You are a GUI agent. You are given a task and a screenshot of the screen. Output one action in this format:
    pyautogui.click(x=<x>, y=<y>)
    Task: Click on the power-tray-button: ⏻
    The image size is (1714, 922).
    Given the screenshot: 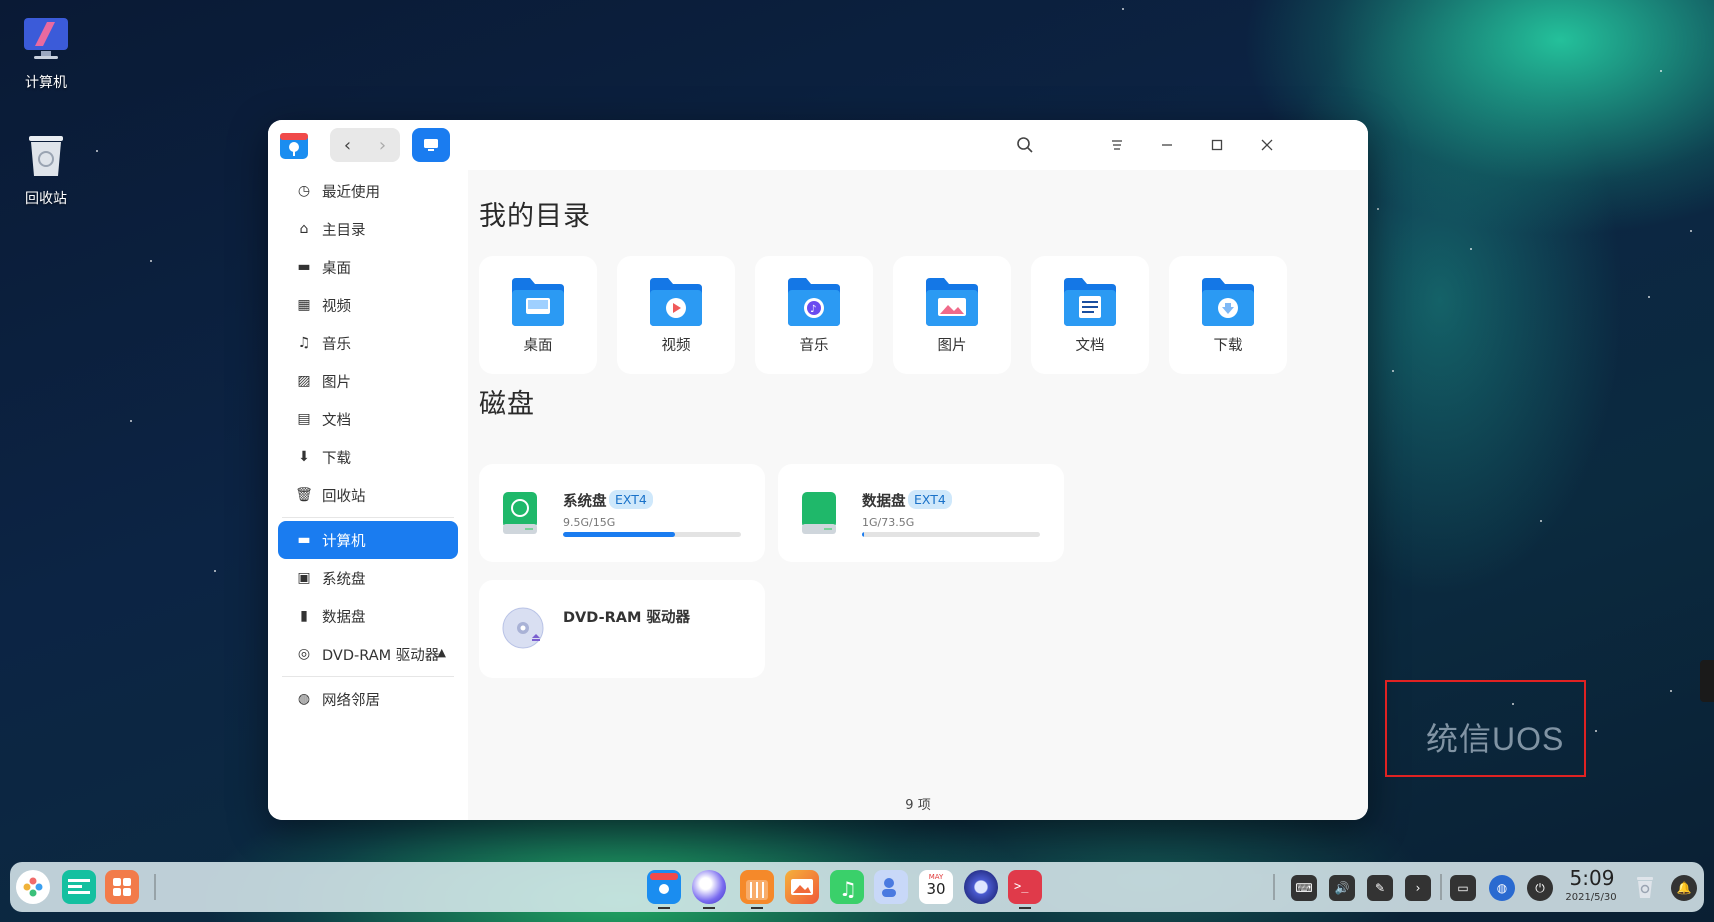 What is the action you would take?
    pyautogui.click(x=1540, y=888)
    